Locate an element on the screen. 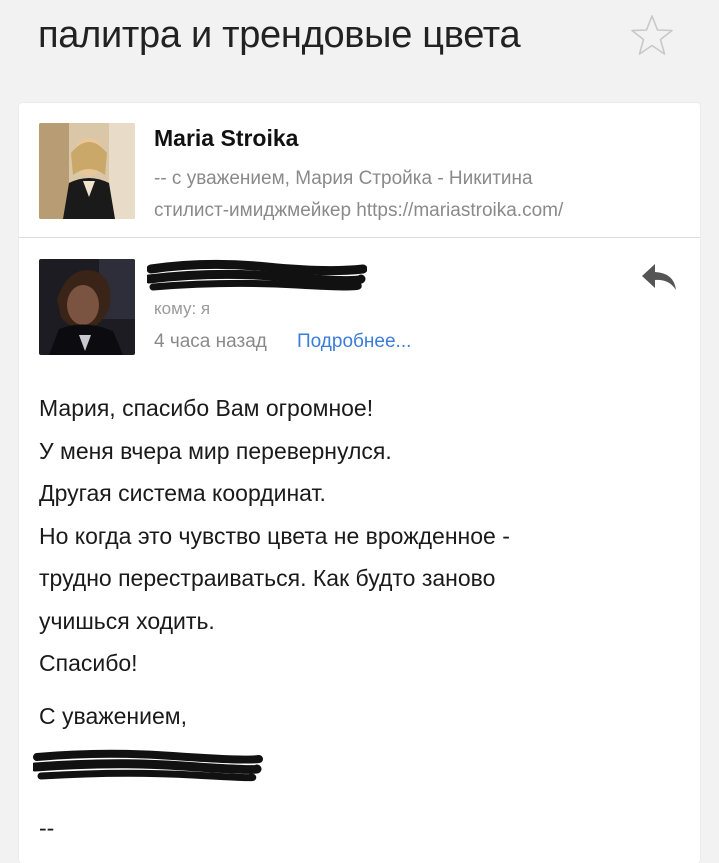 This screenshot has height=863, width=719. body-line: Спасибо! is located at coordinates (88, 663).